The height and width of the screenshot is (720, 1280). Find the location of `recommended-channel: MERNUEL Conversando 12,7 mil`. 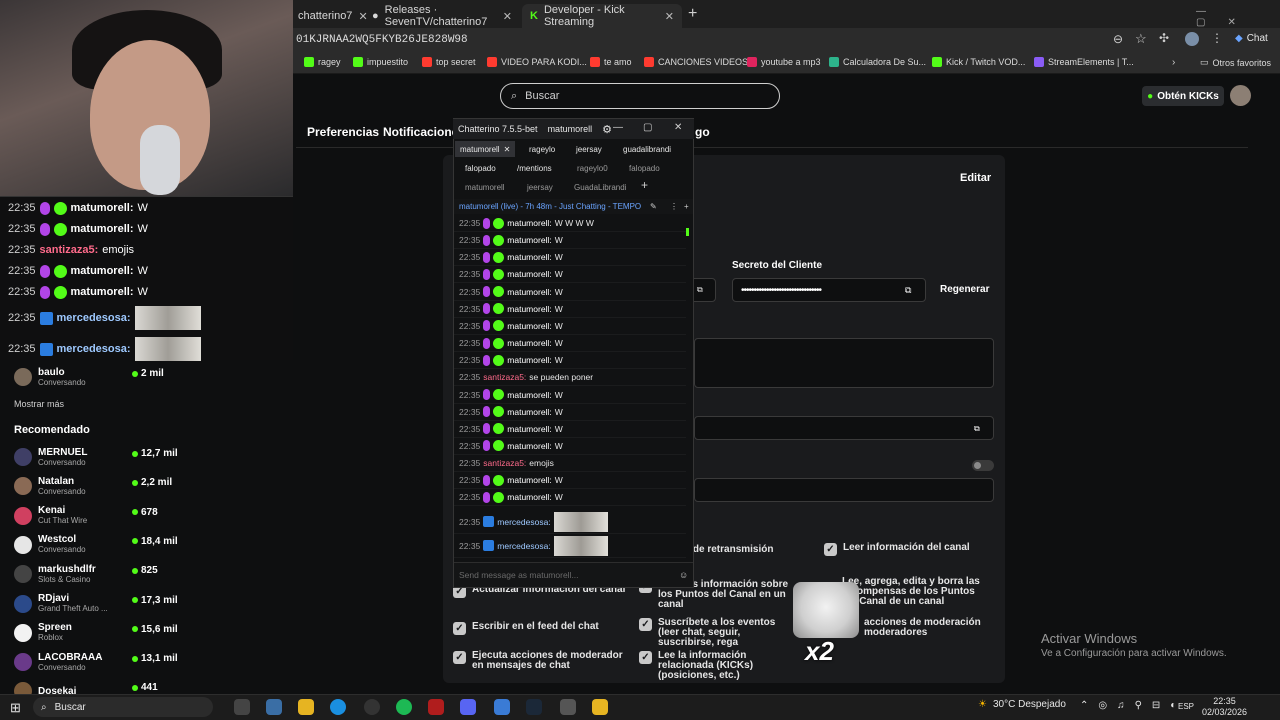

recommended-channel: MERNUEL Conversando 12,7 mil is located at coordinates (96, 457).